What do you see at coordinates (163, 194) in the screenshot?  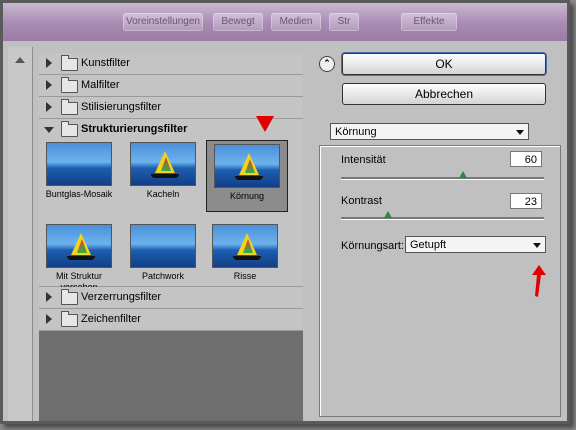 I see `thumbnail-label: Kacheln` at bounding box center [163, 194].